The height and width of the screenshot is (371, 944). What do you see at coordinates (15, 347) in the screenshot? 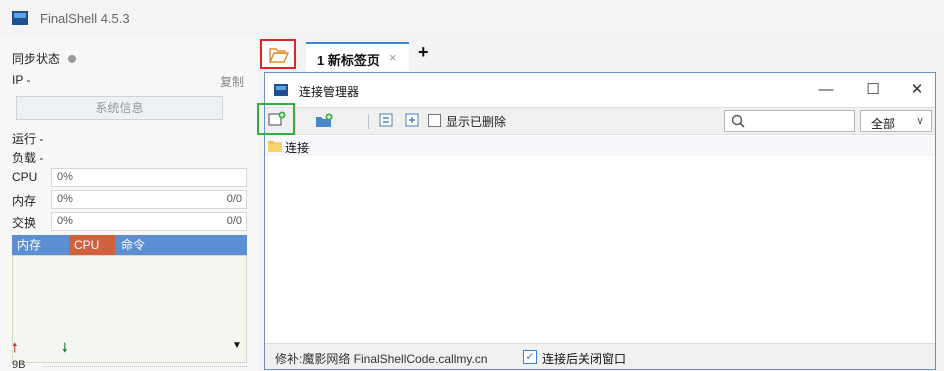
I see `arrow-up-icon: 🠕` at bounding box center [15, 347].